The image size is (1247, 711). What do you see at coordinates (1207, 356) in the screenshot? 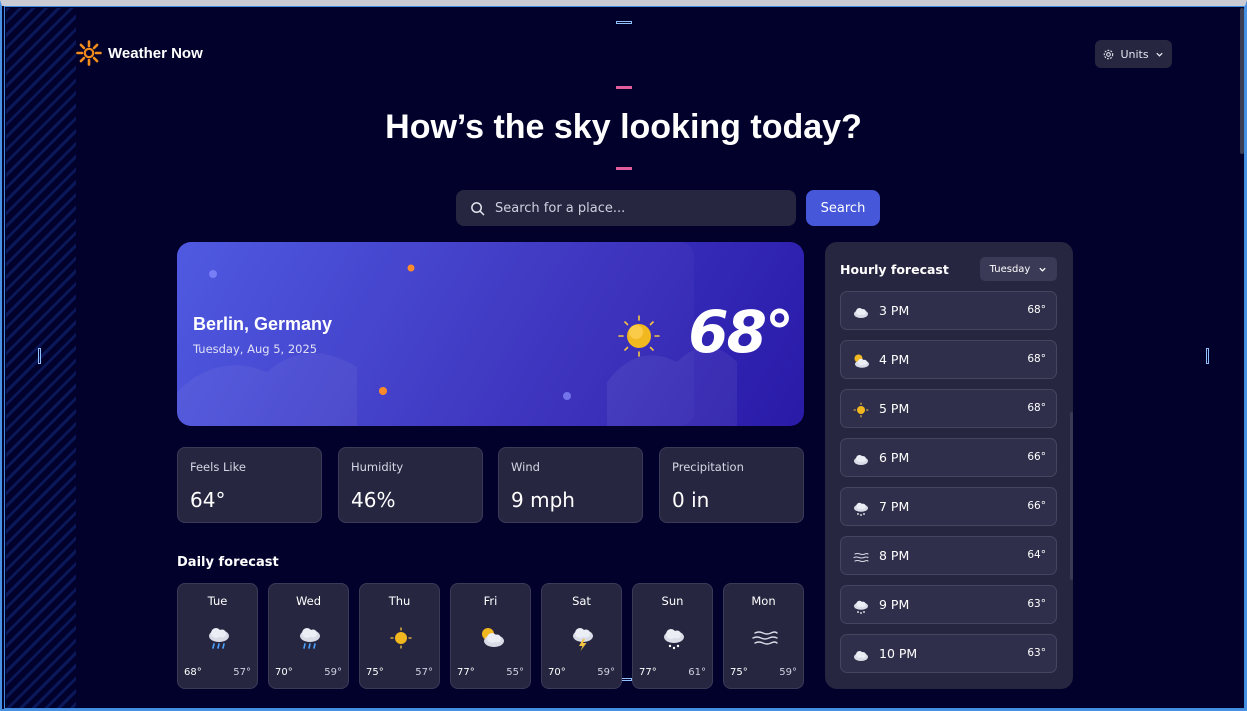
I see `resize-handle-right` at bounding box center [1207, 356].